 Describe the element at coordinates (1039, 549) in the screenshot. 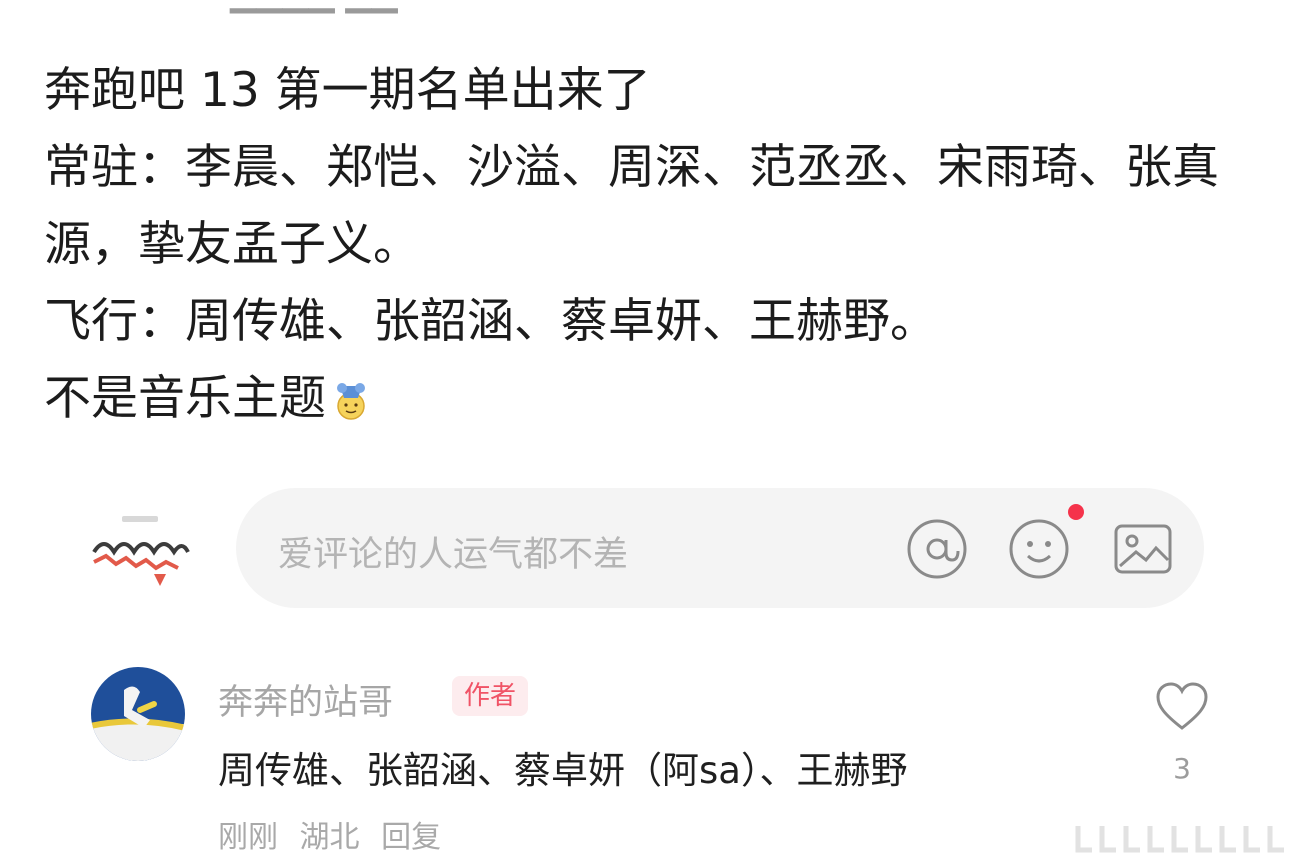

I see `smile-icon` at that location.